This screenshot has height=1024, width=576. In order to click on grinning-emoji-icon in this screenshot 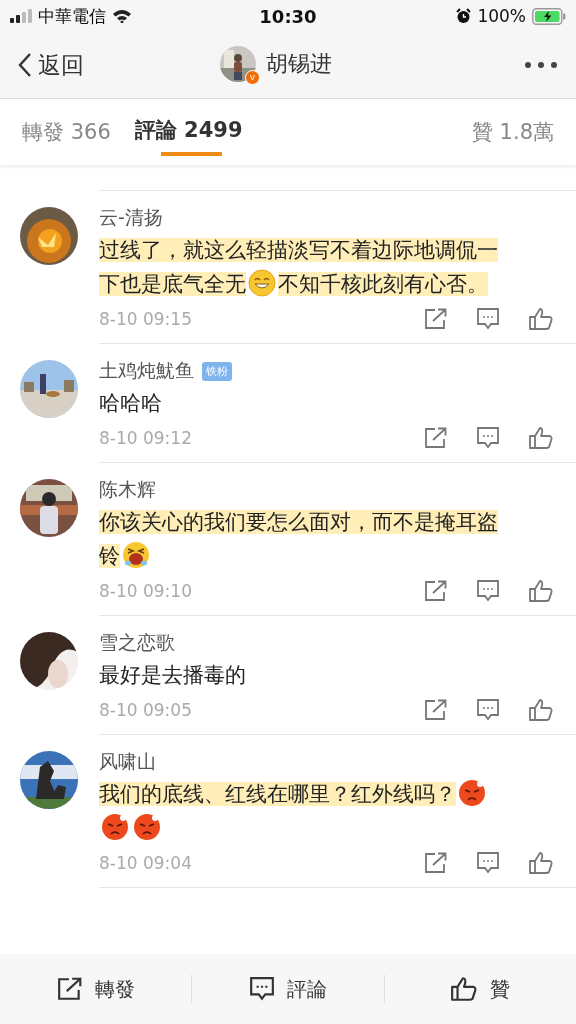, I will do `click(262, 283)`.